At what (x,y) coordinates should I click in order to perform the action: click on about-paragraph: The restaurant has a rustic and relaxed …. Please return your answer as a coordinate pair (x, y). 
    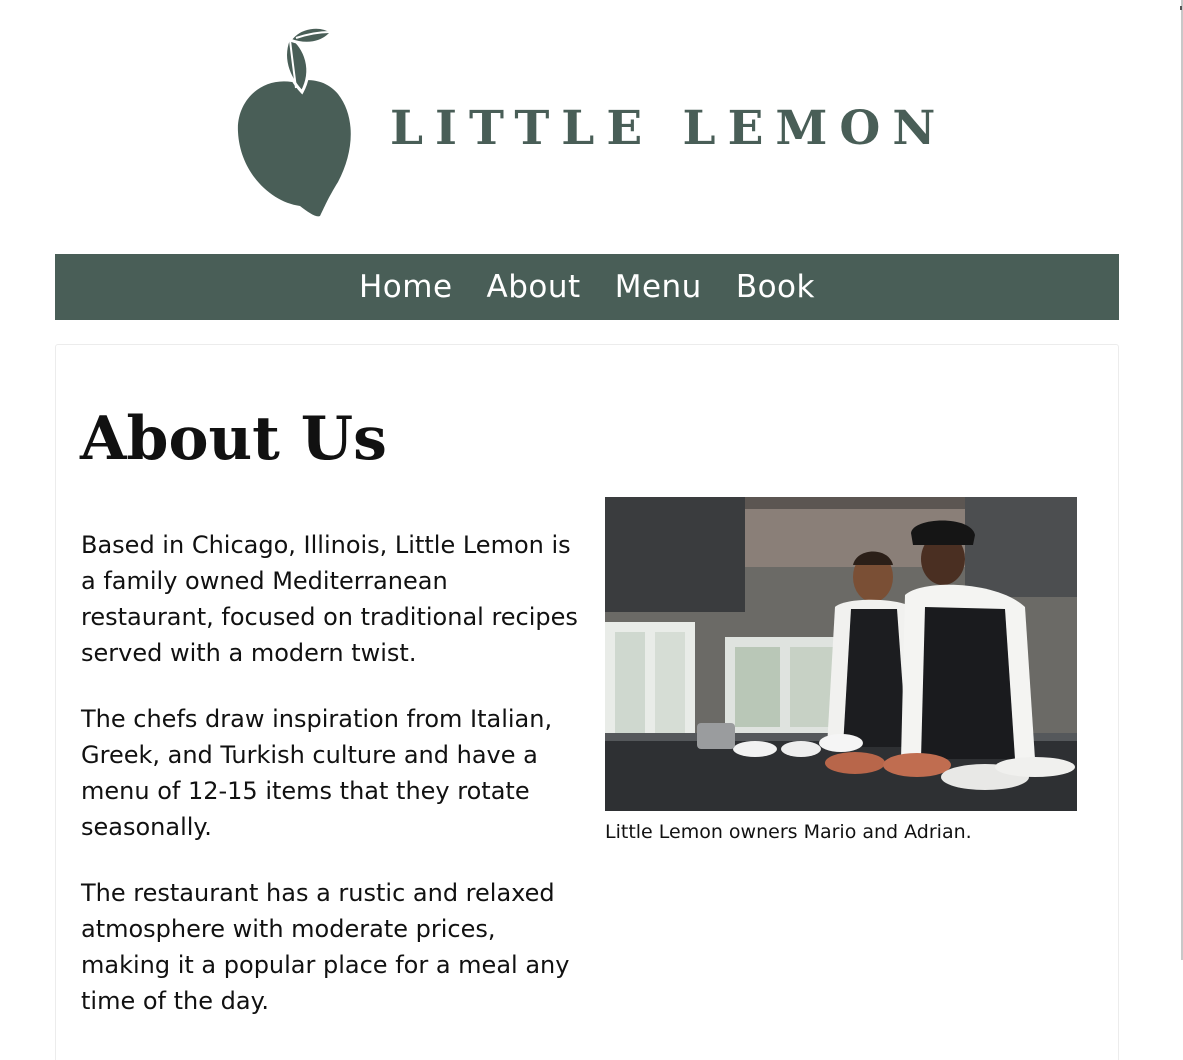
    Looking at the image, I should click on (325, 947).